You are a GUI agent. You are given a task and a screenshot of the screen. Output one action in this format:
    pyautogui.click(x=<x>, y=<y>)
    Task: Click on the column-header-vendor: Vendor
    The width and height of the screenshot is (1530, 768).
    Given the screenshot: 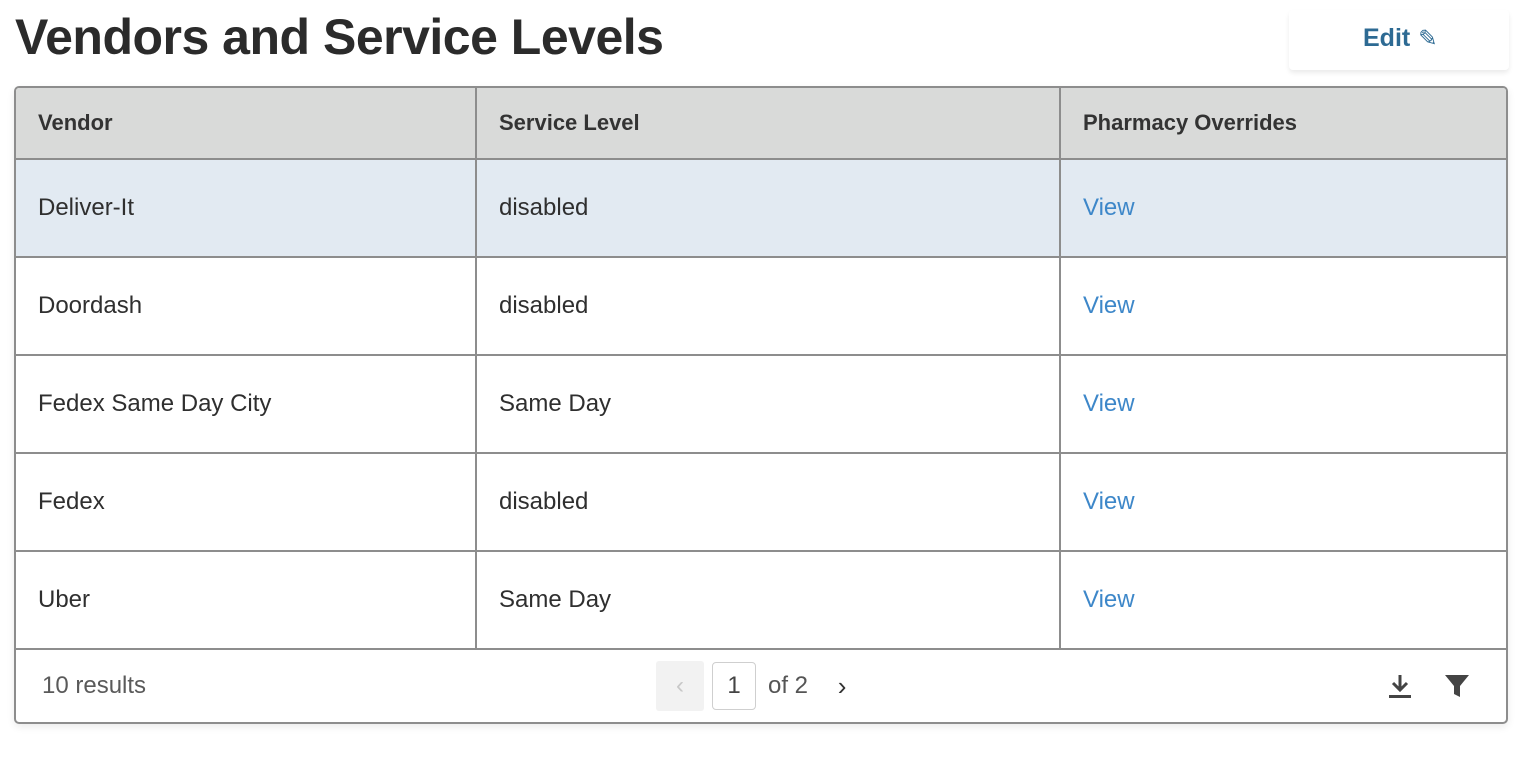 What is the action you would take?
    pyautogui.click(x=246, y=124)
    